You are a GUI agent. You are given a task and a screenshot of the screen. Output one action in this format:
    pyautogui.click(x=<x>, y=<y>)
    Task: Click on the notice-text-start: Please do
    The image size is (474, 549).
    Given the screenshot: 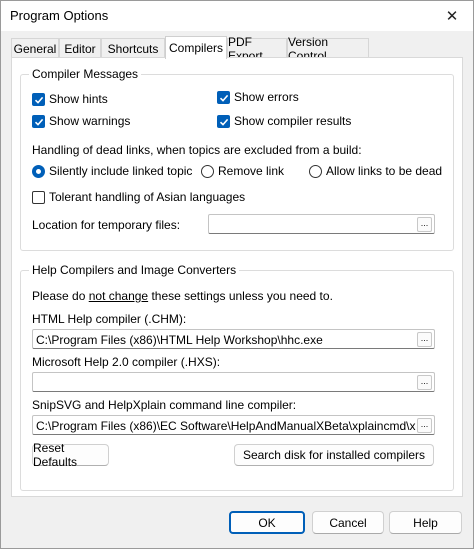 What is the action you would take?
    pyautogui.click(x=60, y=296)
    